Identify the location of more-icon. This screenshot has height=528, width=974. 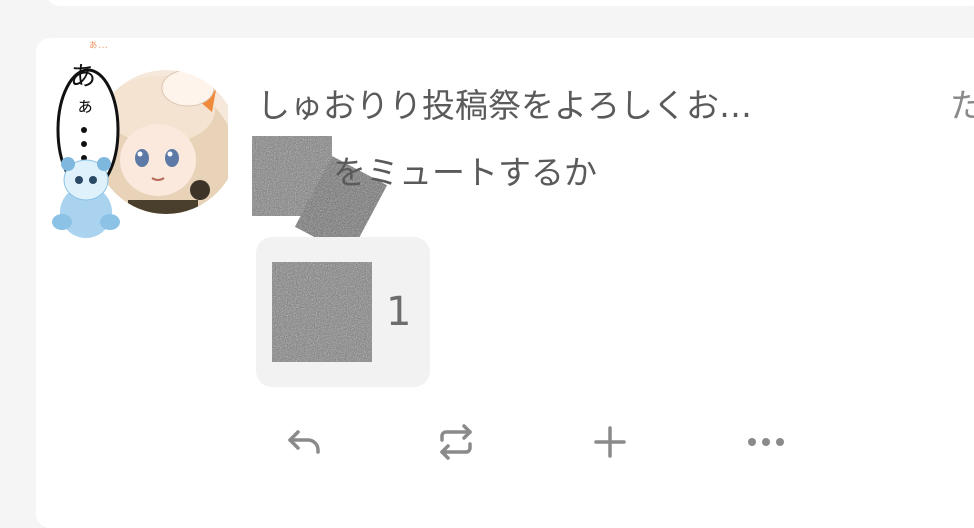
(766, 442).